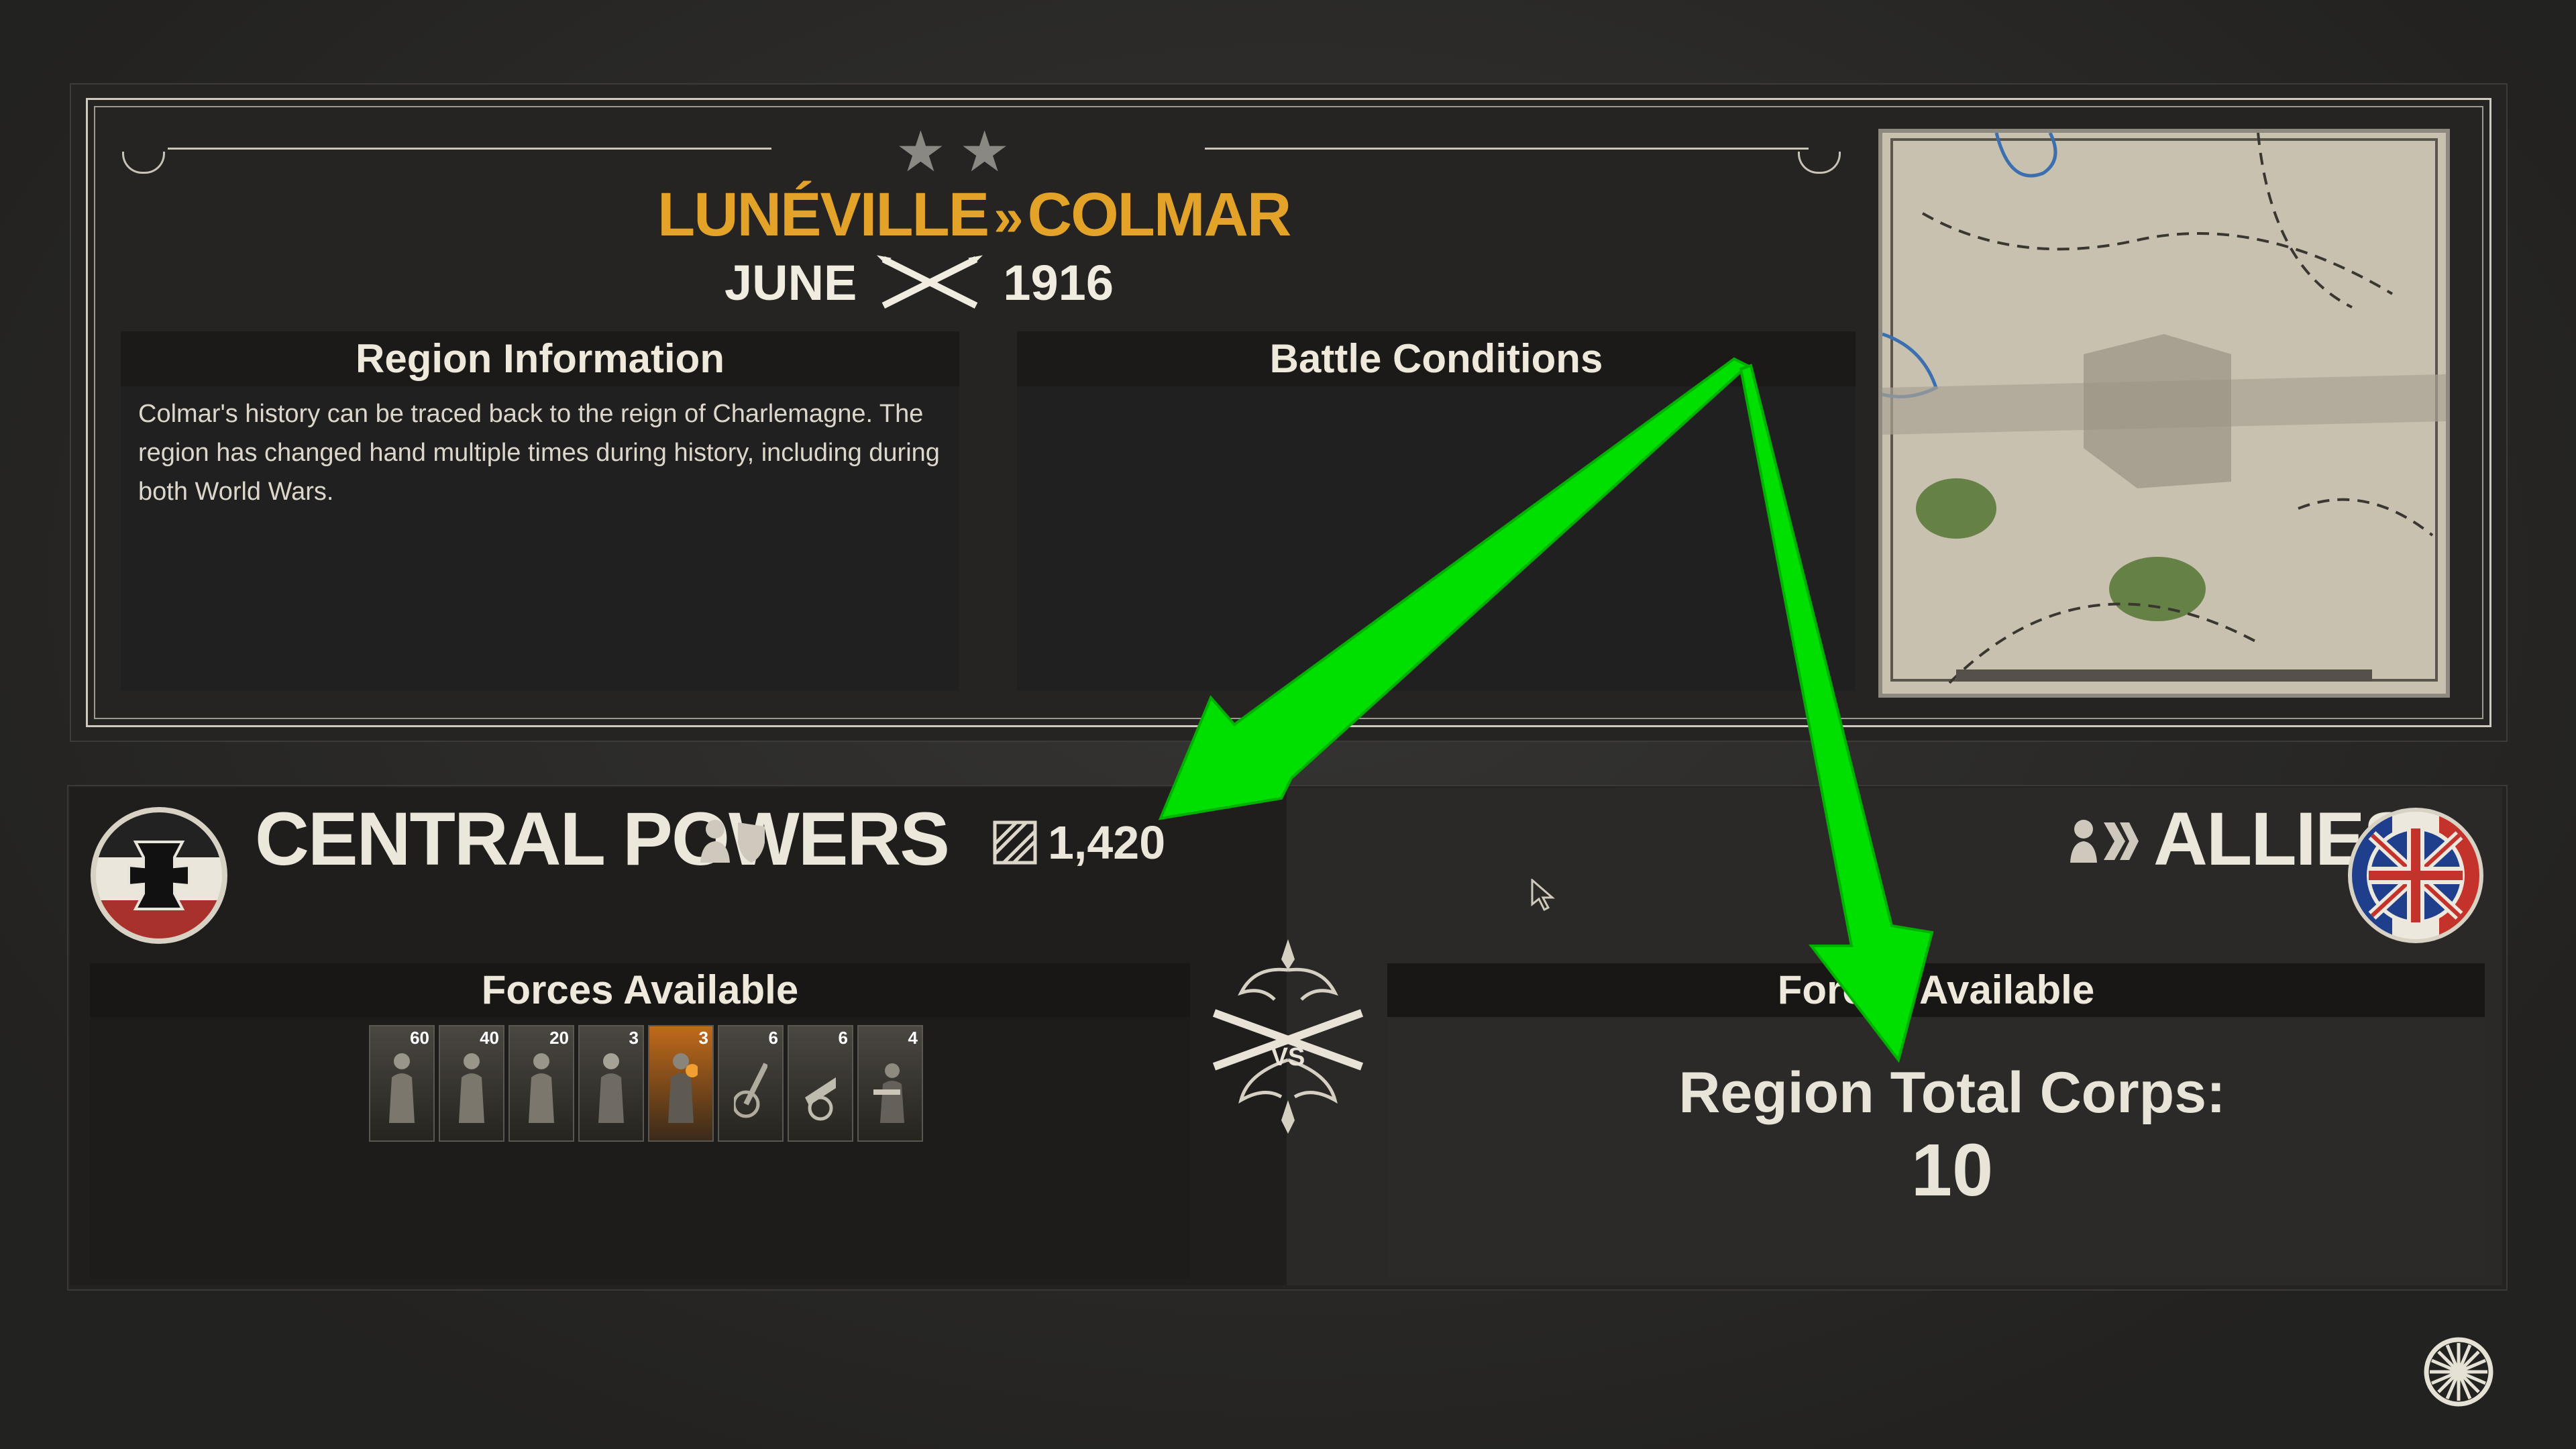  Describe the element at coordinates (888, 1093) in the screenshot. I see `machine-gun-icon` at that location.